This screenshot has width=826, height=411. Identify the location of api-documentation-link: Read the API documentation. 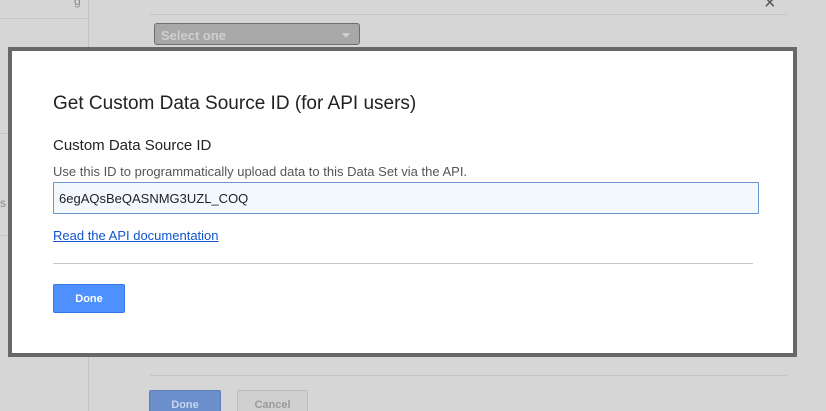
(136, 235).